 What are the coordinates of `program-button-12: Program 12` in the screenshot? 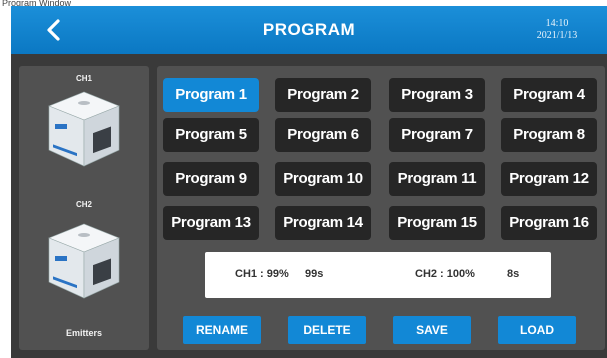 It's located at (549, 179).